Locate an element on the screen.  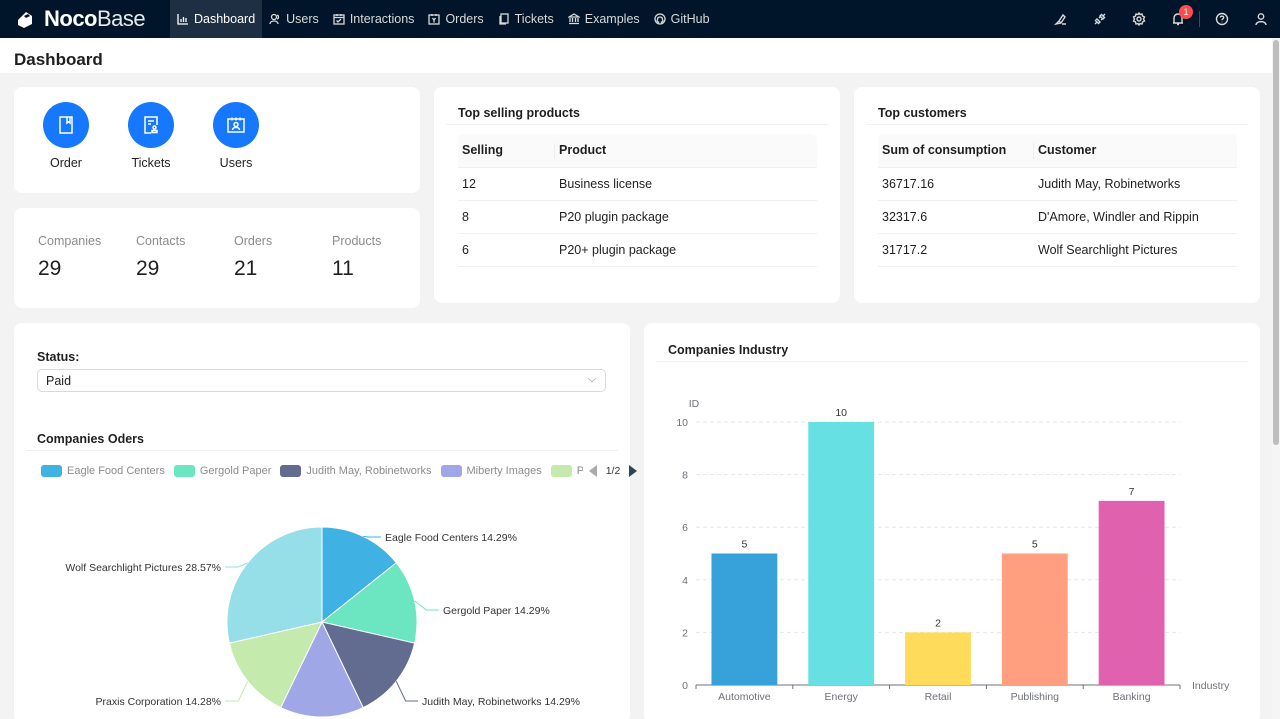
brand-bold: Noco is located at coordinates (71, 18).